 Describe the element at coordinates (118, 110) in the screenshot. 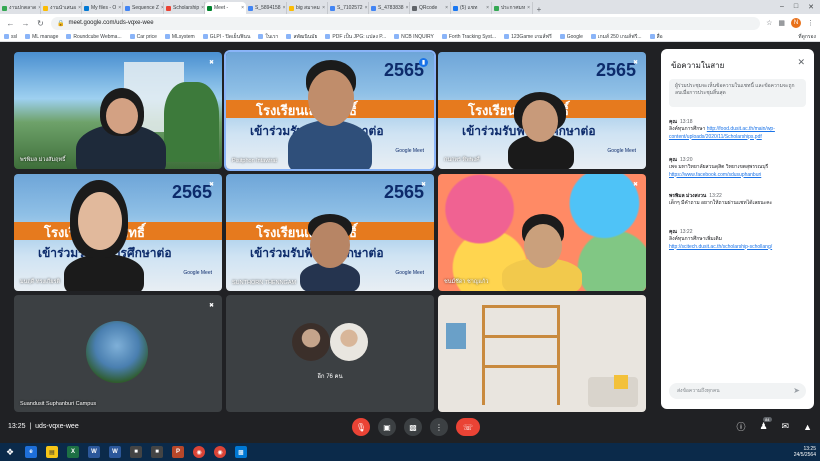

I see `video-tile: ✖ พรพิมล ม่วงสัมฤทธิ์` at that location.